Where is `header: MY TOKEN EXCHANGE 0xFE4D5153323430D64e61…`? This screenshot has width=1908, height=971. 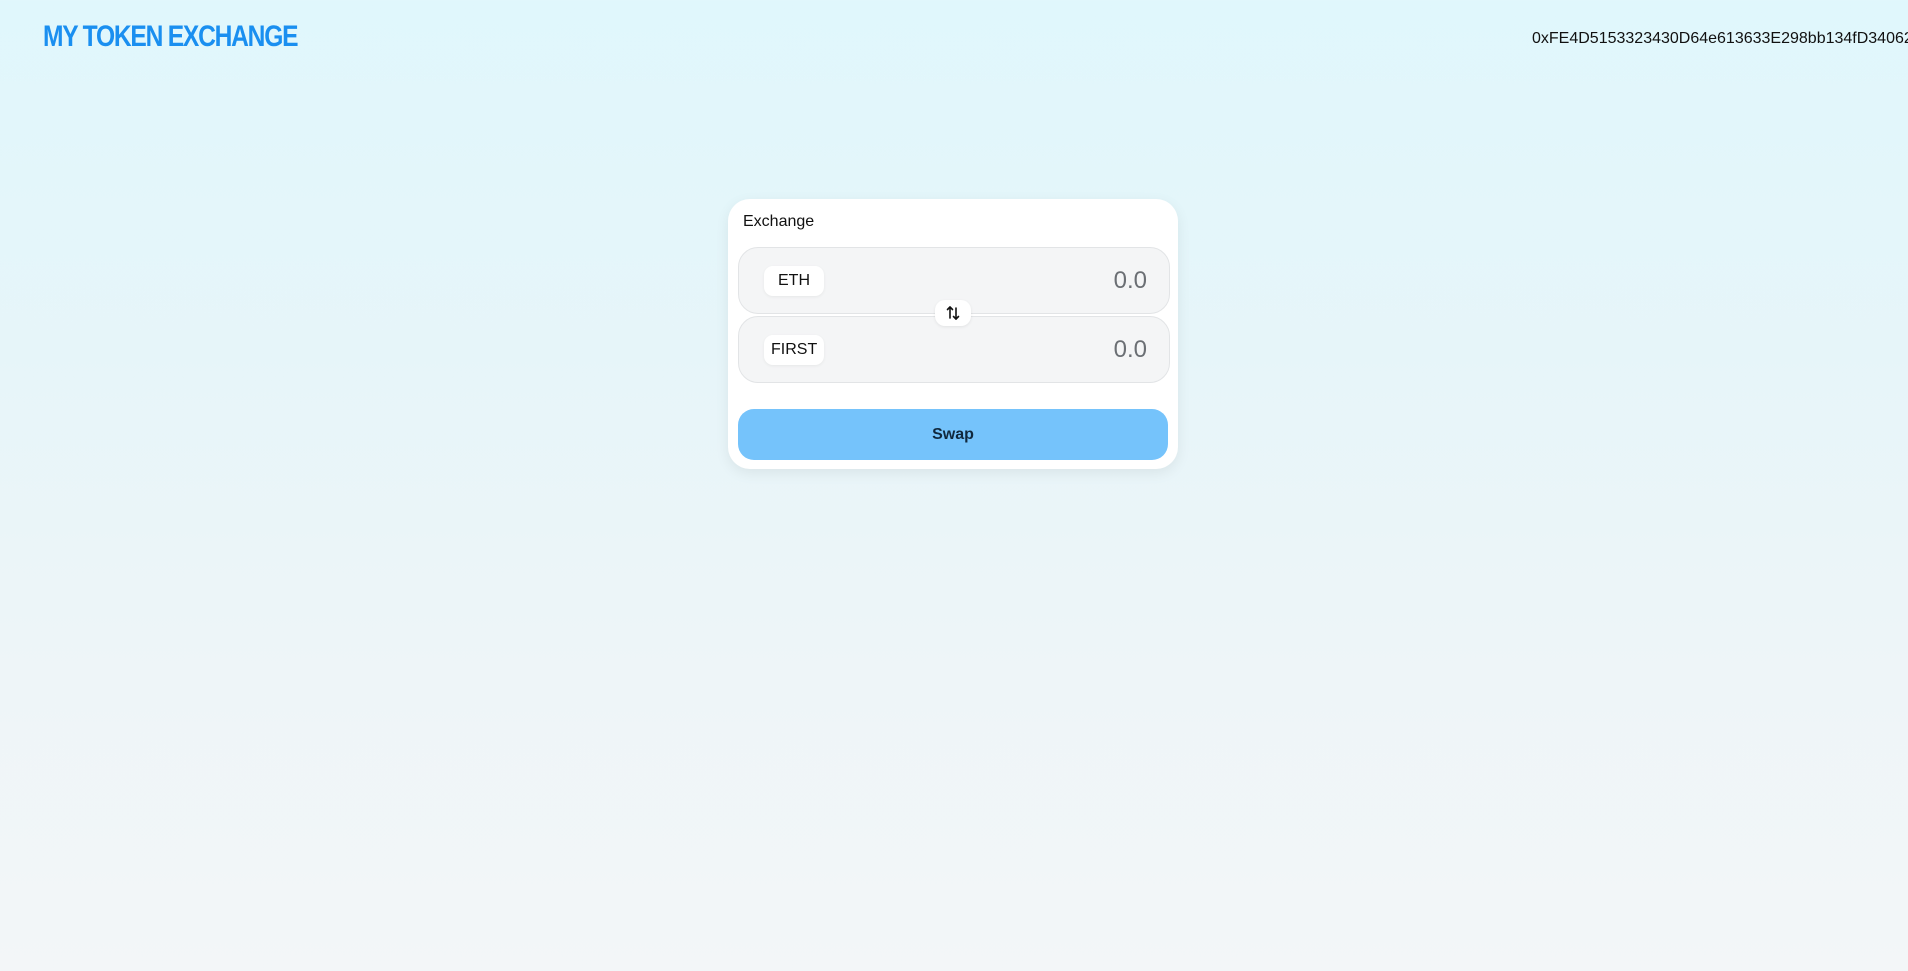 header: MY TOKEN EXCHANGE 0xFE4D5153323430D64e61… is located at coordinates (954, 40).